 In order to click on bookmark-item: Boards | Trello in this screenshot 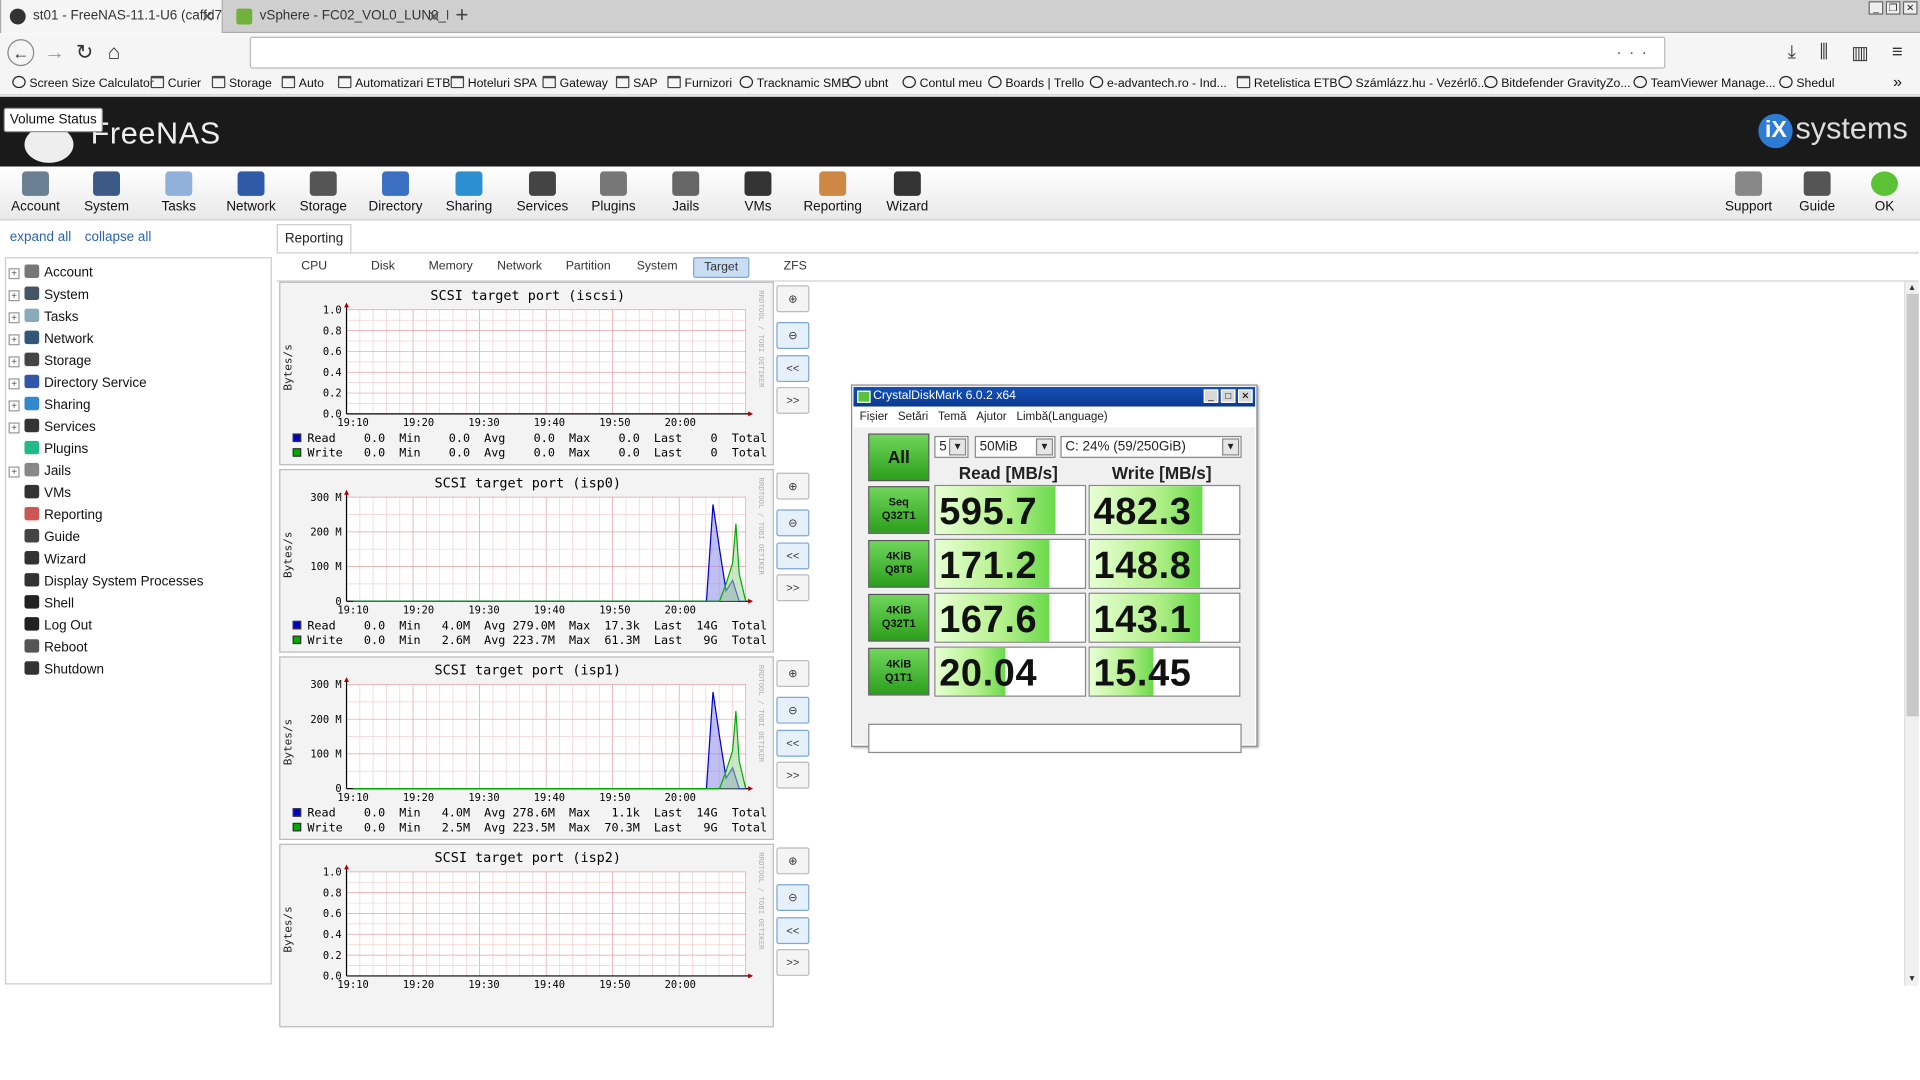, I will do `click(1036, 83)`.